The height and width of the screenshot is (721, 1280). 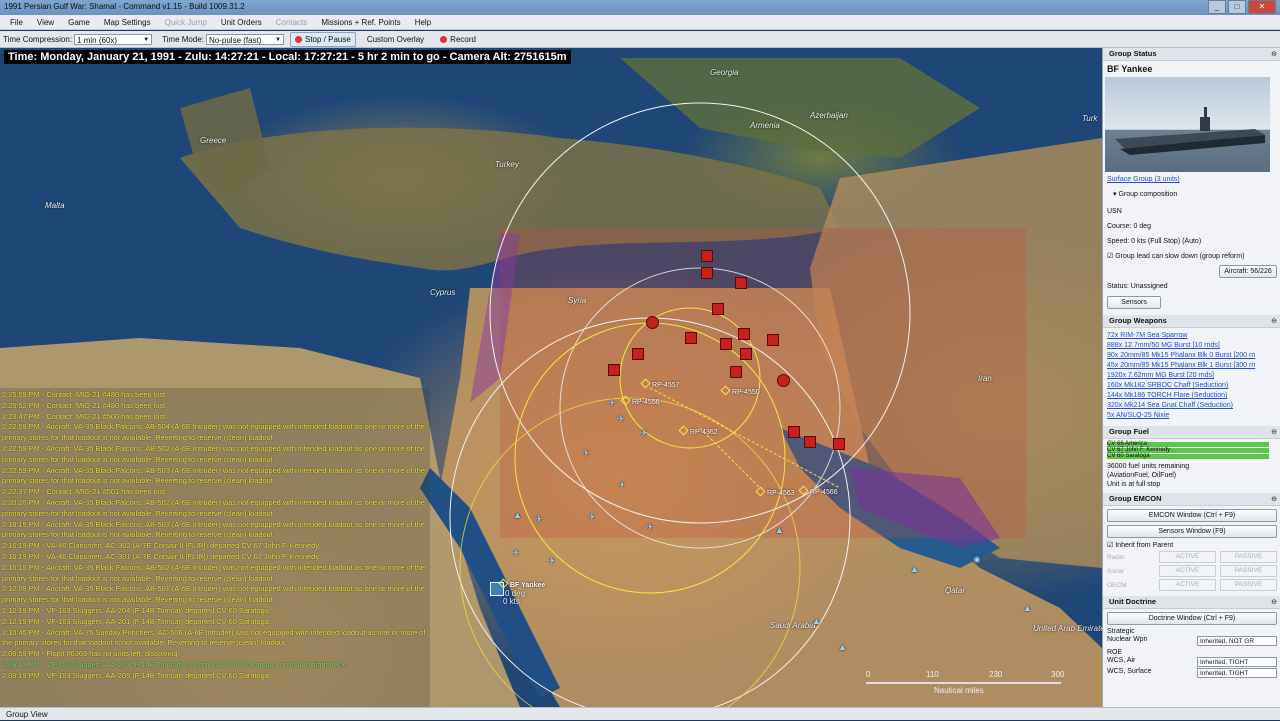 I want to click on group-fuel-header: Group Fuel ⊖, so click(x=1191, y=432).